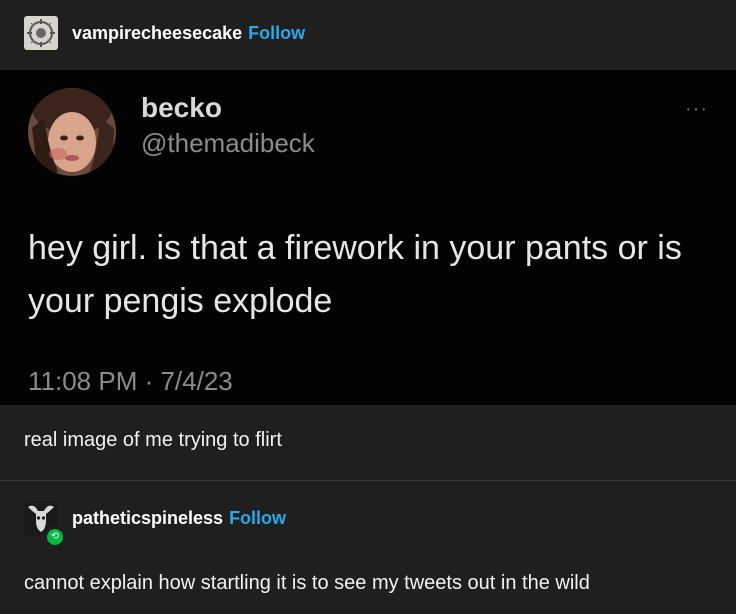  I want to click on follow-reblogger-button: Follow, so click(257, 518).